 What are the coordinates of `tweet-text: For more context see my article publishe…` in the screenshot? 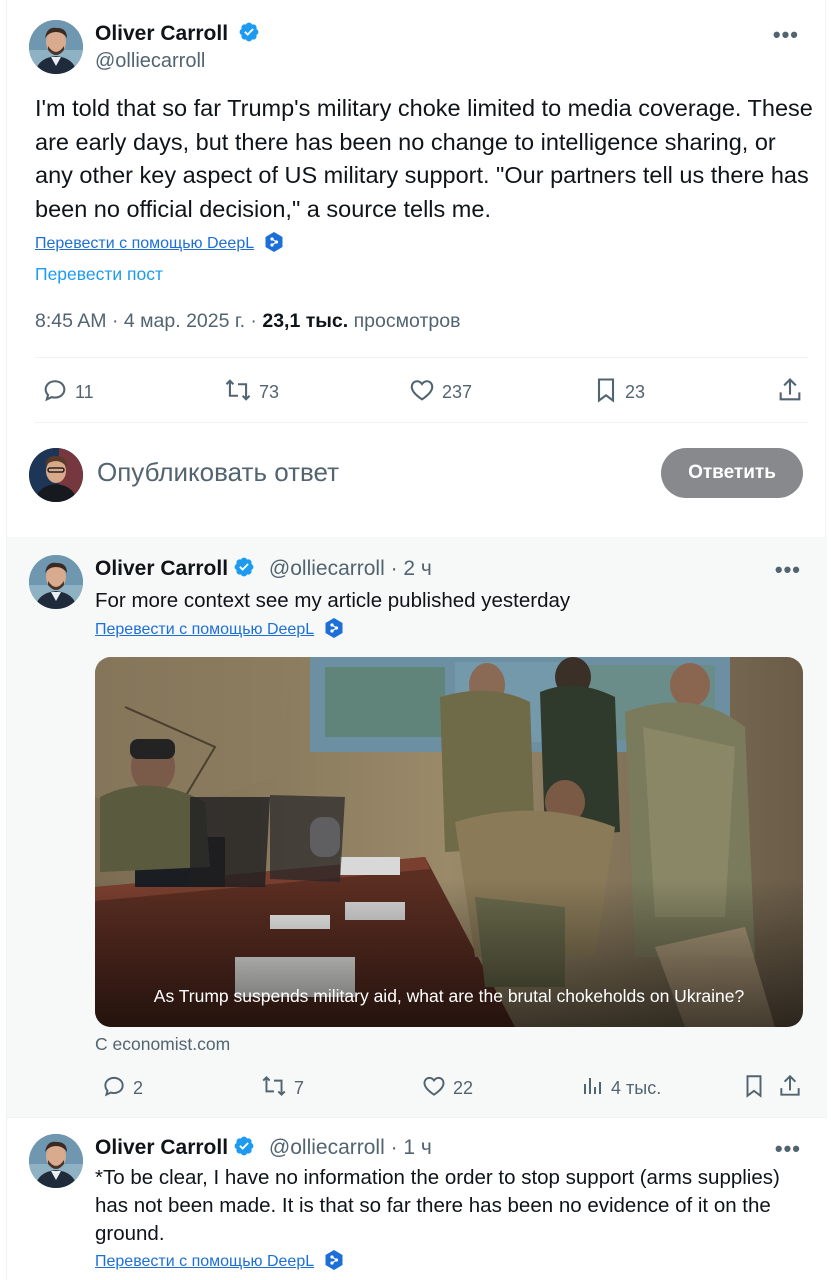 It's located at (333, 600).